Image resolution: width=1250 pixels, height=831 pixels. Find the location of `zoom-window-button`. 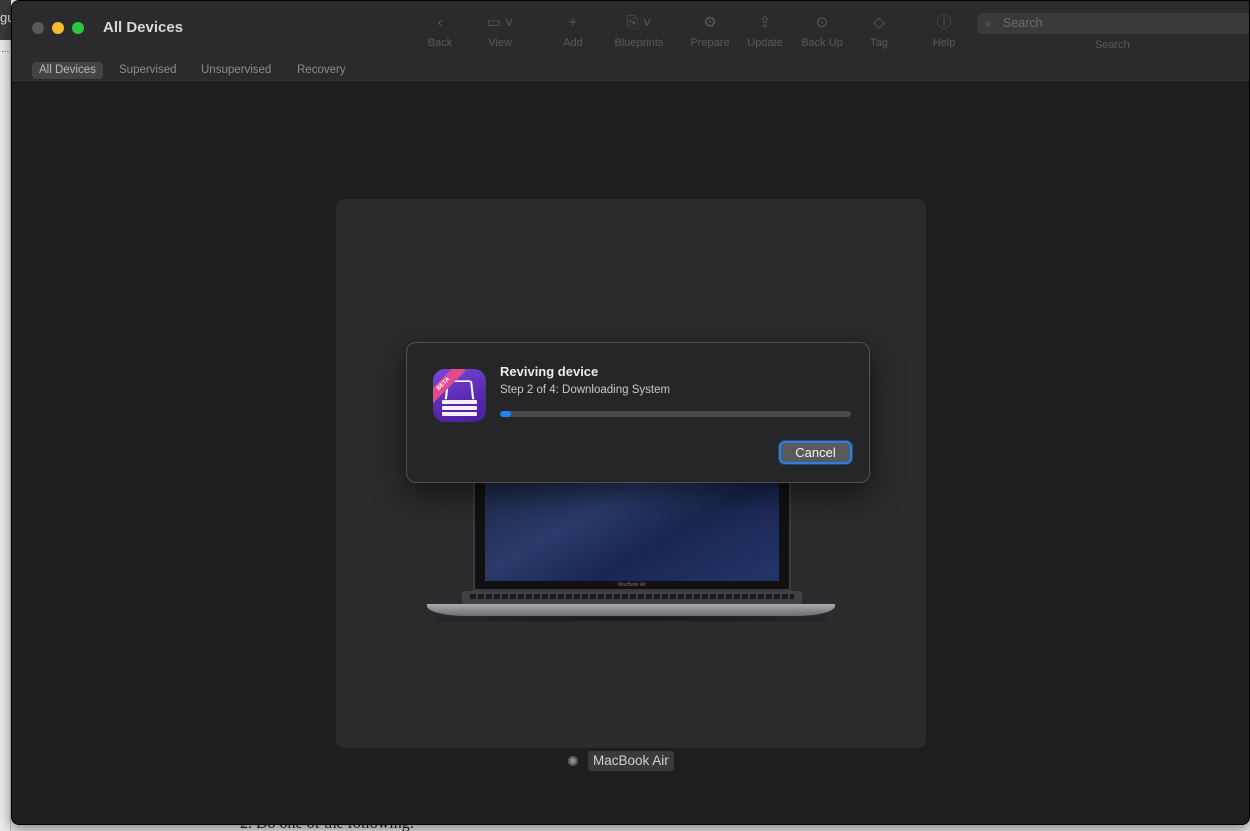

zoom-window-button is located at coordinates (78, 28).